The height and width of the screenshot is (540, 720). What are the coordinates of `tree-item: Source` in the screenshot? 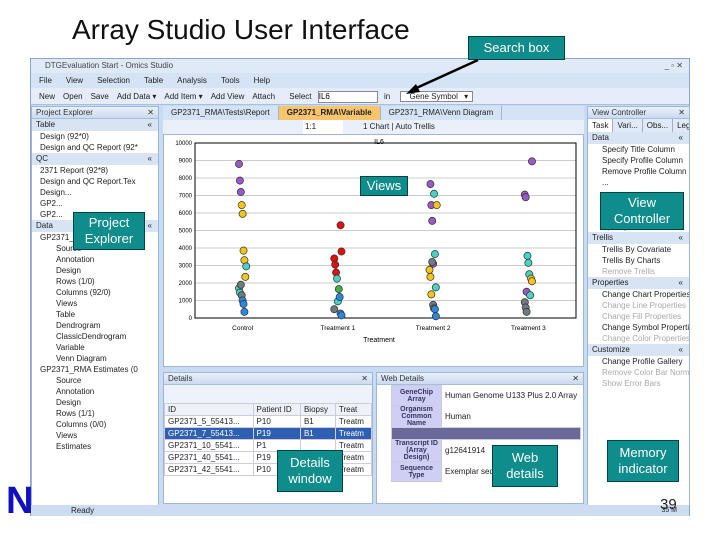 It's located at (95, 380).